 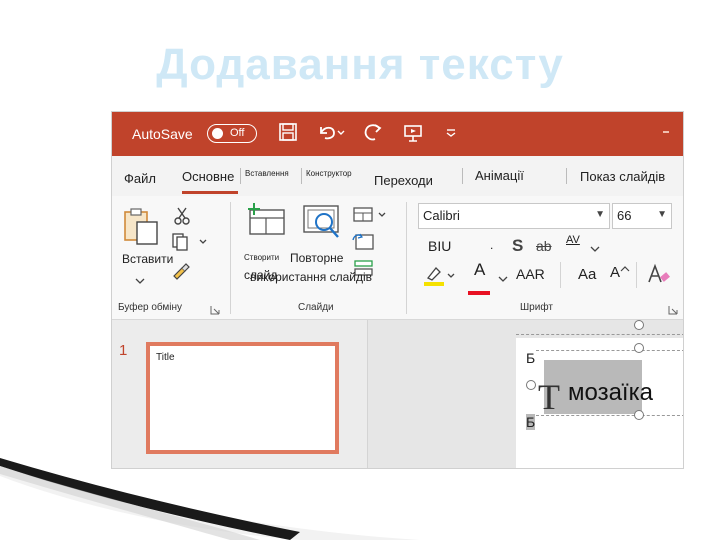 What do you see at coordinates (666, 132) in the screenshot?
I see `window-control-icon` at bounding box center [666, 132].